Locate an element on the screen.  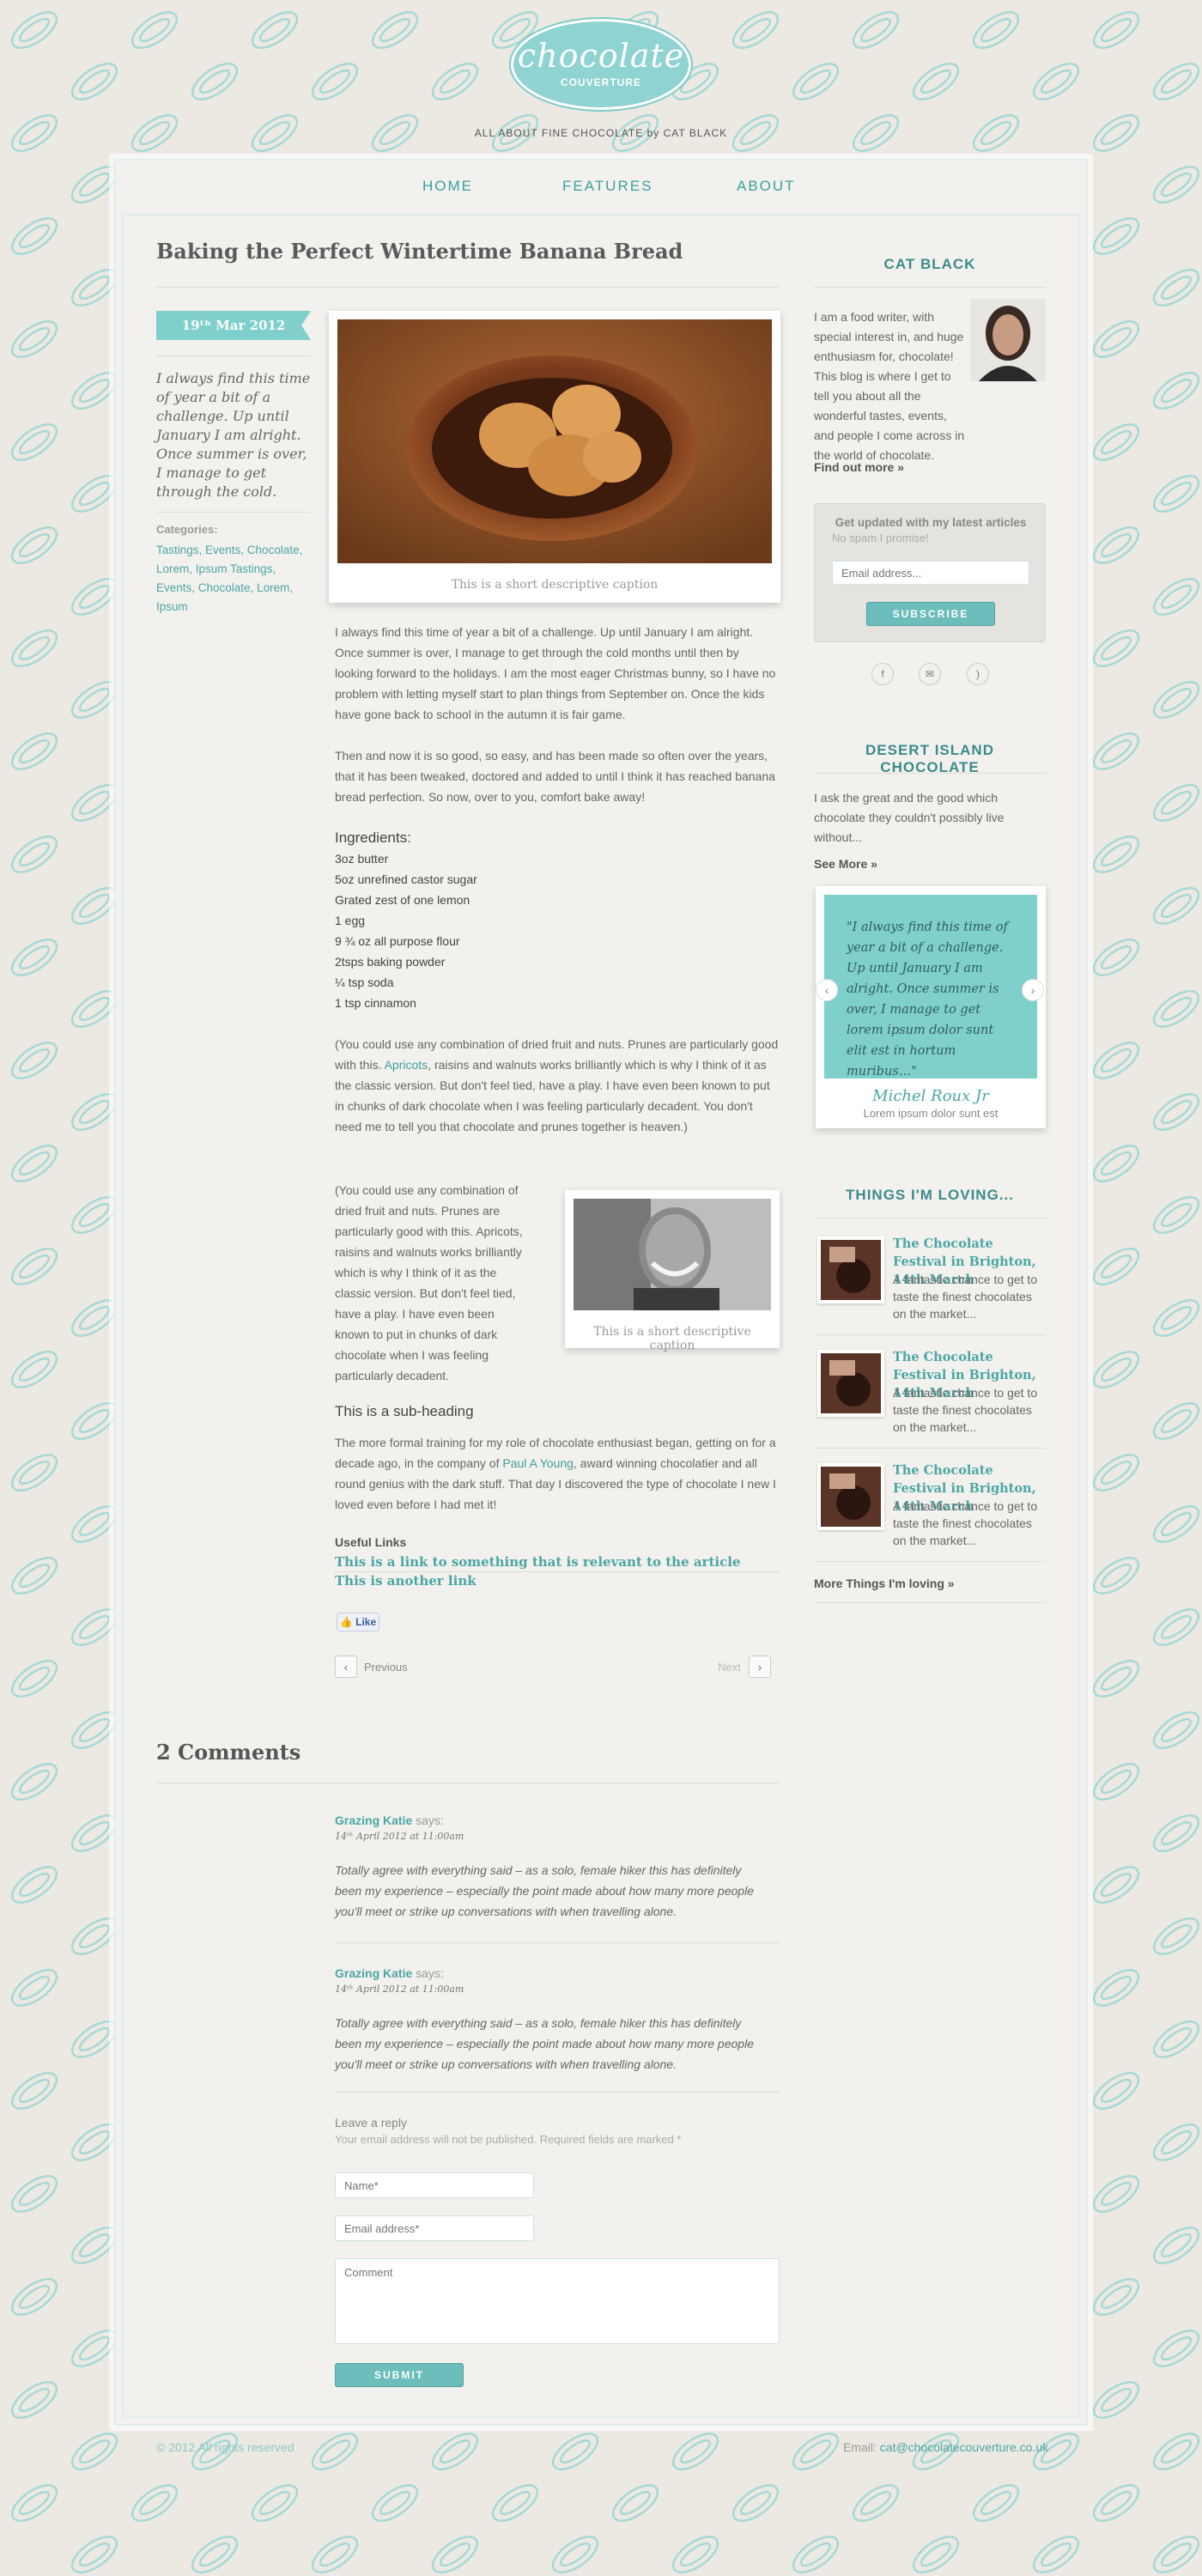
ingredient-item: 9 ¾ oz all purpose flour is located at coordinates (397, 941).